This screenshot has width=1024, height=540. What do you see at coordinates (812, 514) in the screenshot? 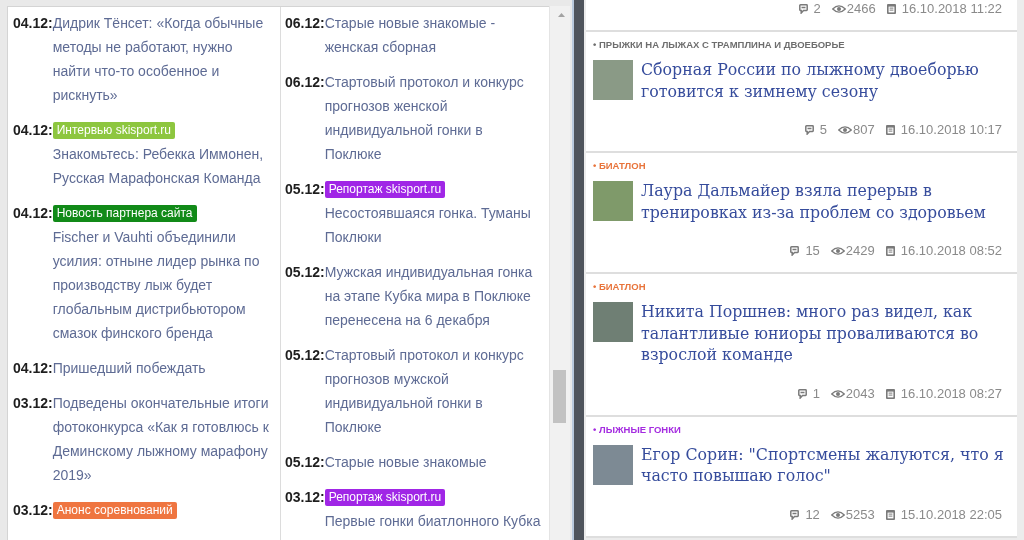
I see `comment-count: 12` at bounding box center [812, 514].